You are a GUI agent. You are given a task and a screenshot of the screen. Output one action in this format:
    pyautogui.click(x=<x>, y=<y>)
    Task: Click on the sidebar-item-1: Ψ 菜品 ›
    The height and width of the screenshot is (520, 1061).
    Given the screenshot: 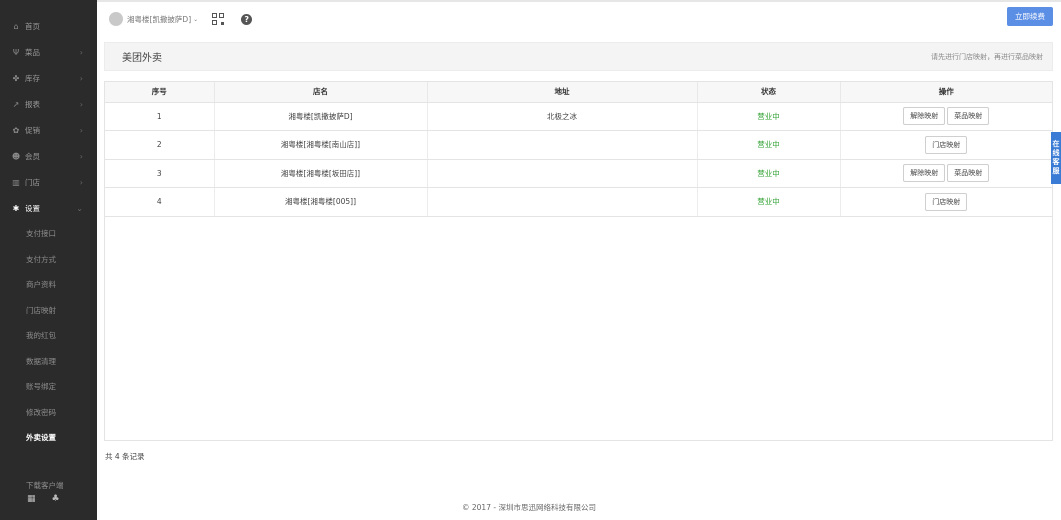 What is the action you would take?
    pyautogui.click(x=48, y=52)
    